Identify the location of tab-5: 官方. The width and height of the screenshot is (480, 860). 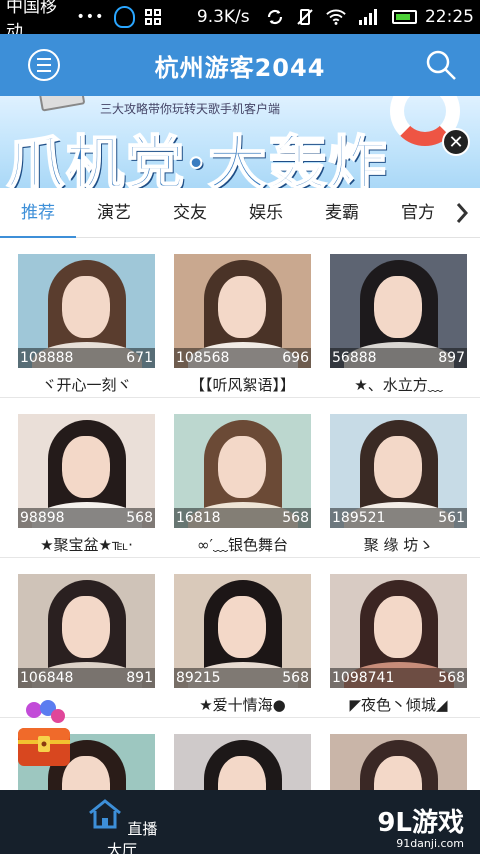
(418, 213).